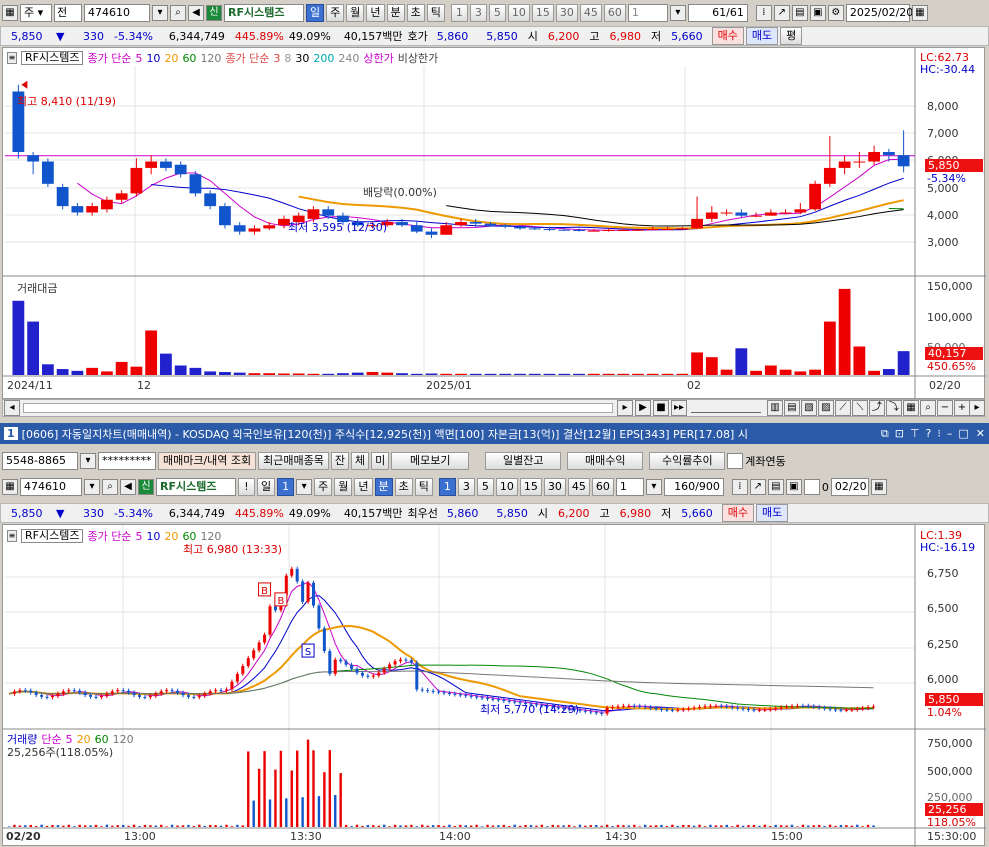 This screenshot has height=847, width=989. I want to click on stop-icon: ■, so click(661, 408).